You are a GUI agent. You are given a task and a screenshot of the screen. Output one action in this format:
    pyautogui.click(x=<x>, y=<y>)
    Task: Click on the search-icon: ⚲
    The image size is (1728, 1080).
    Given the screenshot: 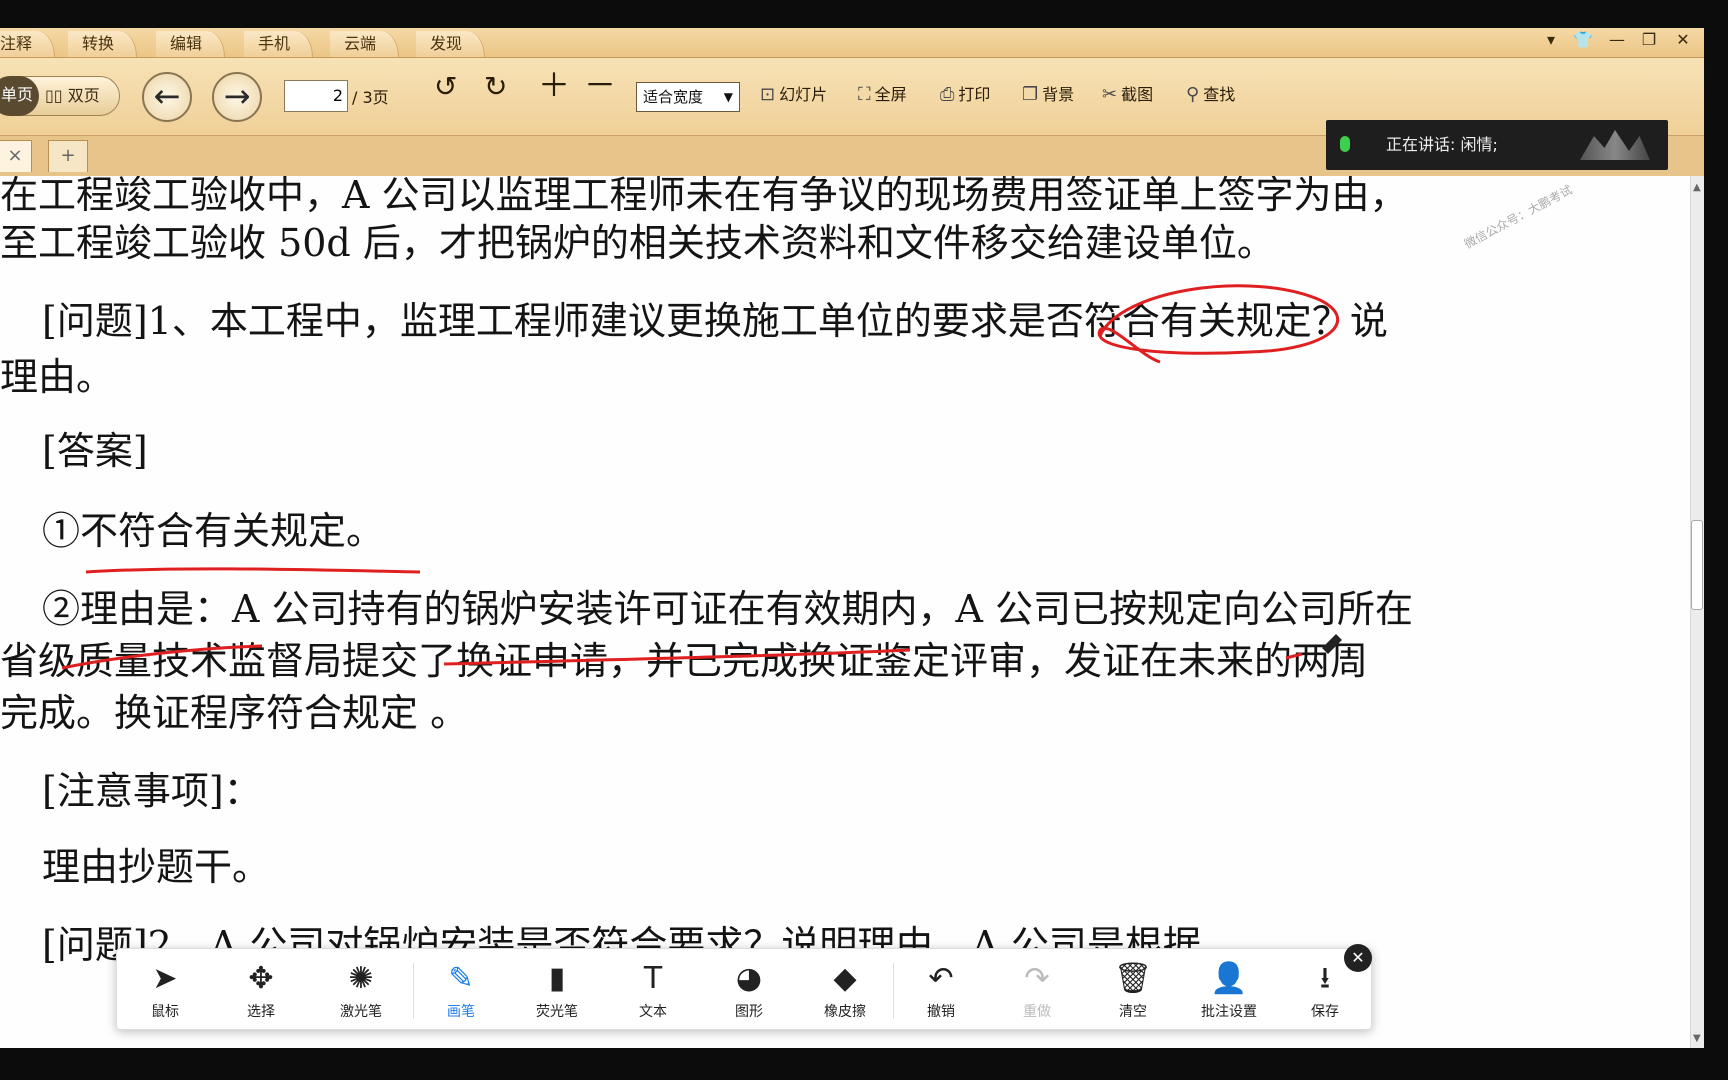 What is the action you would take?
    pyautogui.click(x=1193, y=94)
    